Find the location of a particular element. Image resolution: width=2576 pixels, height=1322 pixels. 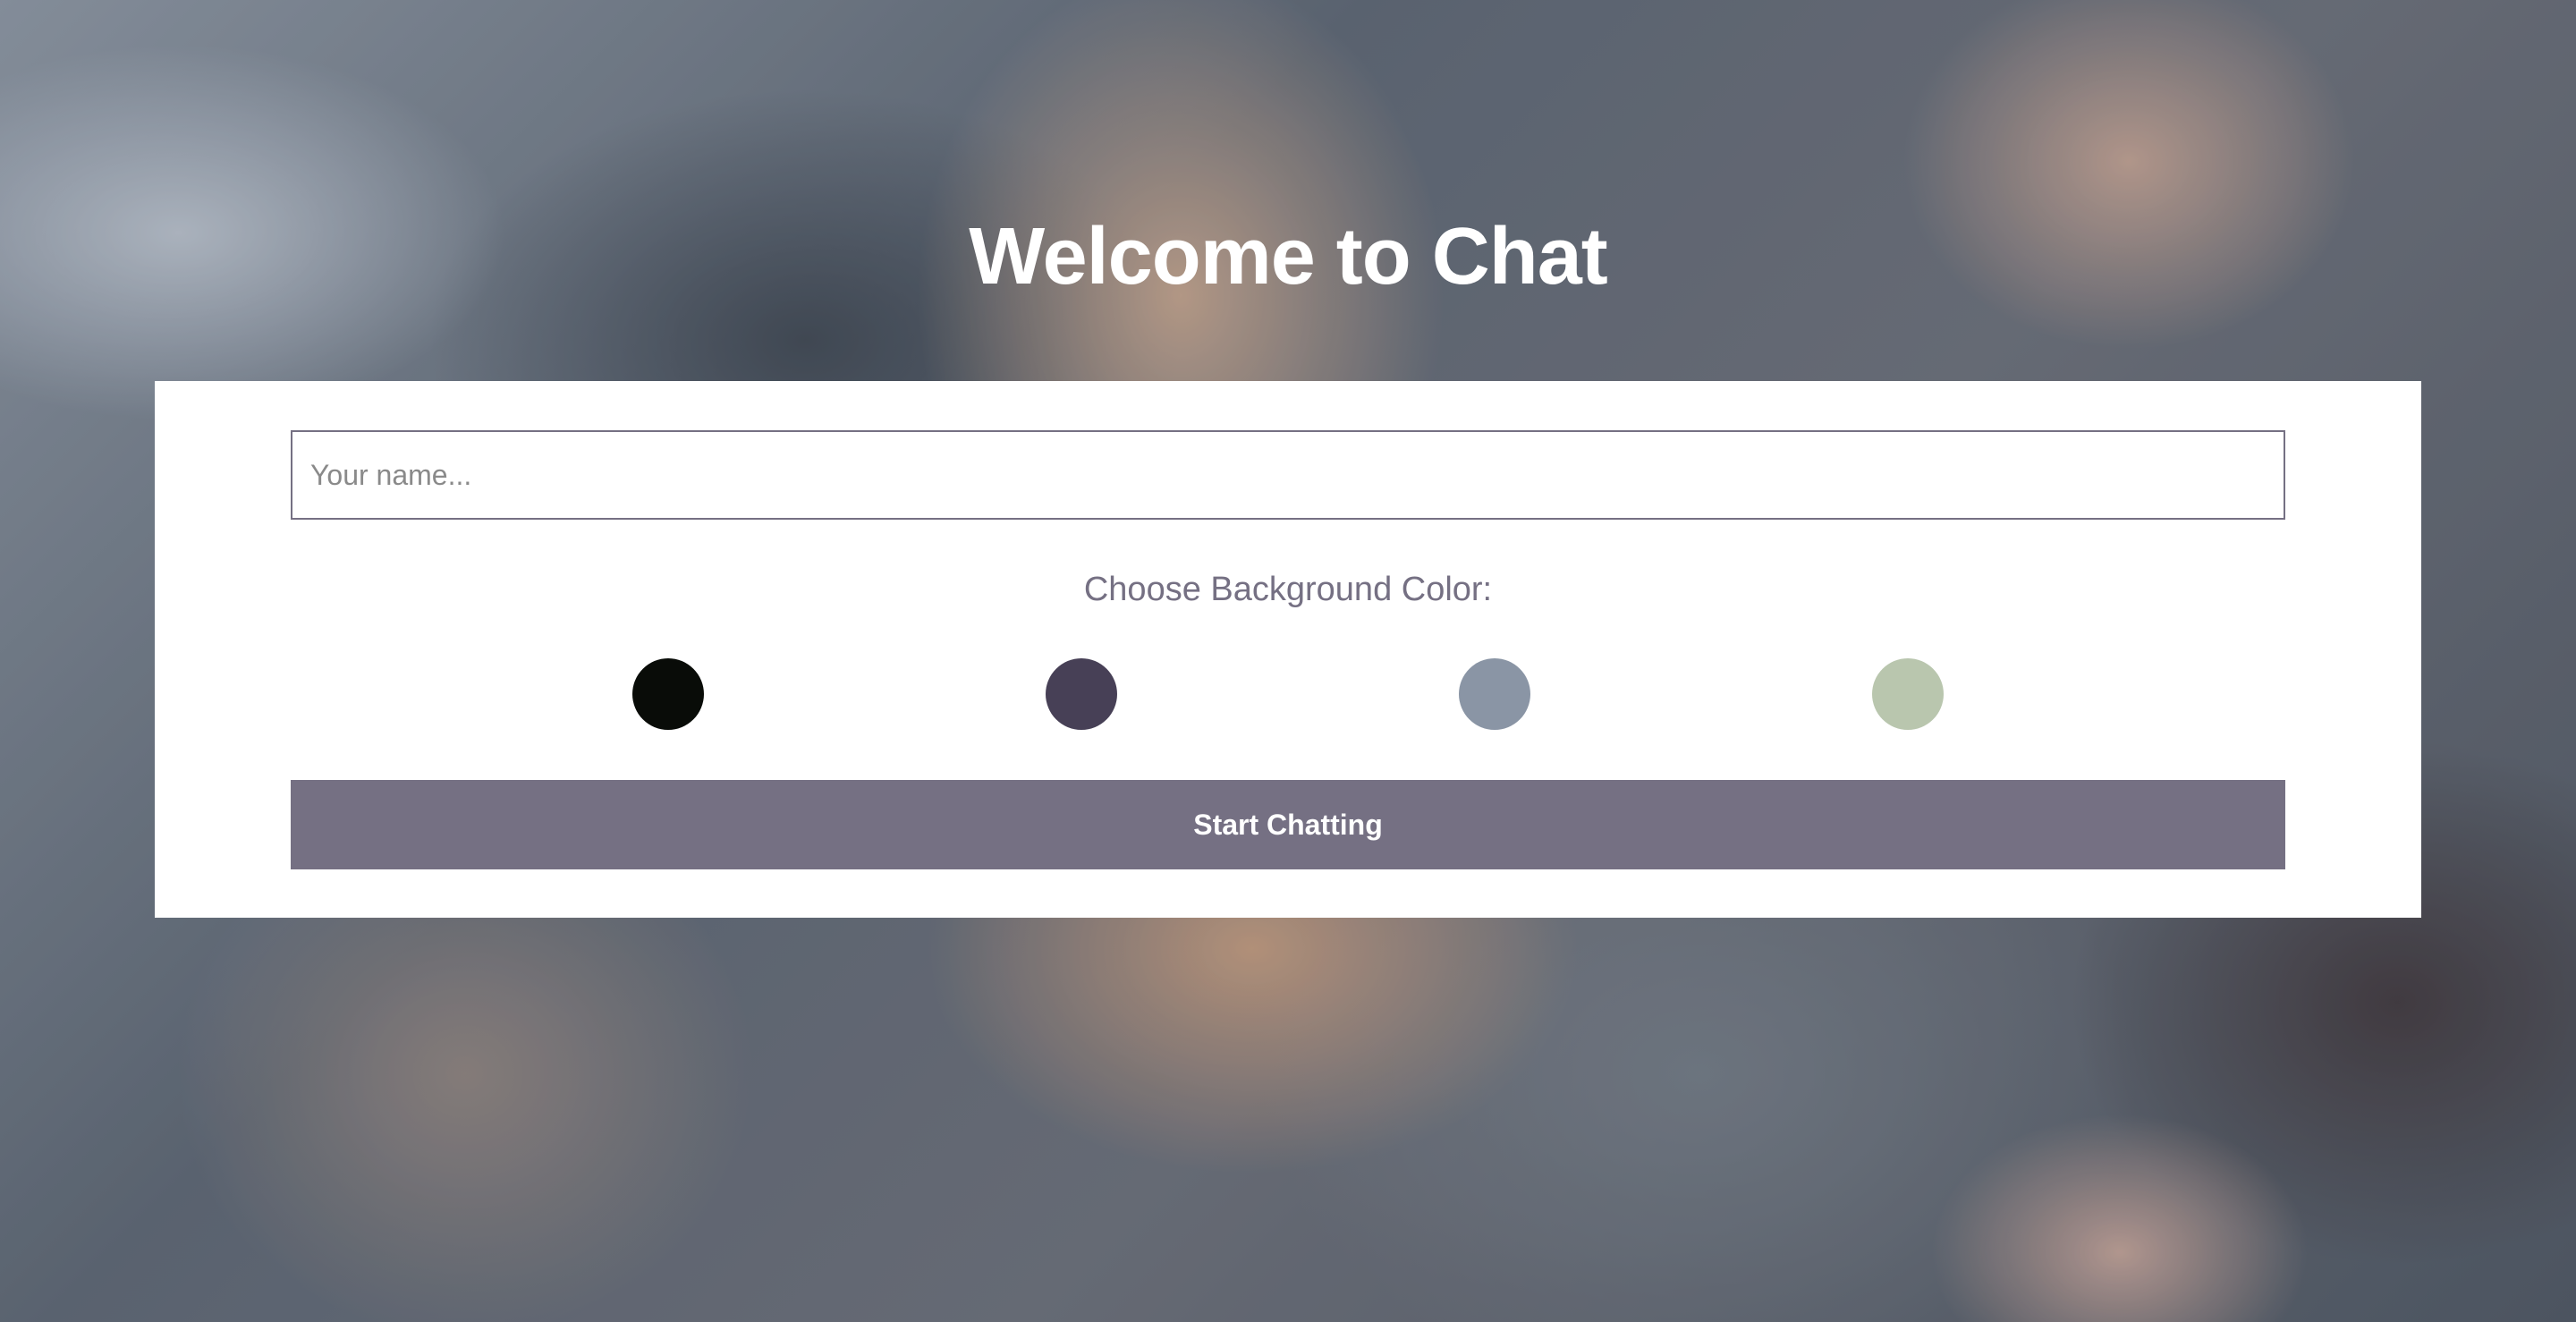

page-title: Welcome to Chat is located at coordinates (1288, 256).